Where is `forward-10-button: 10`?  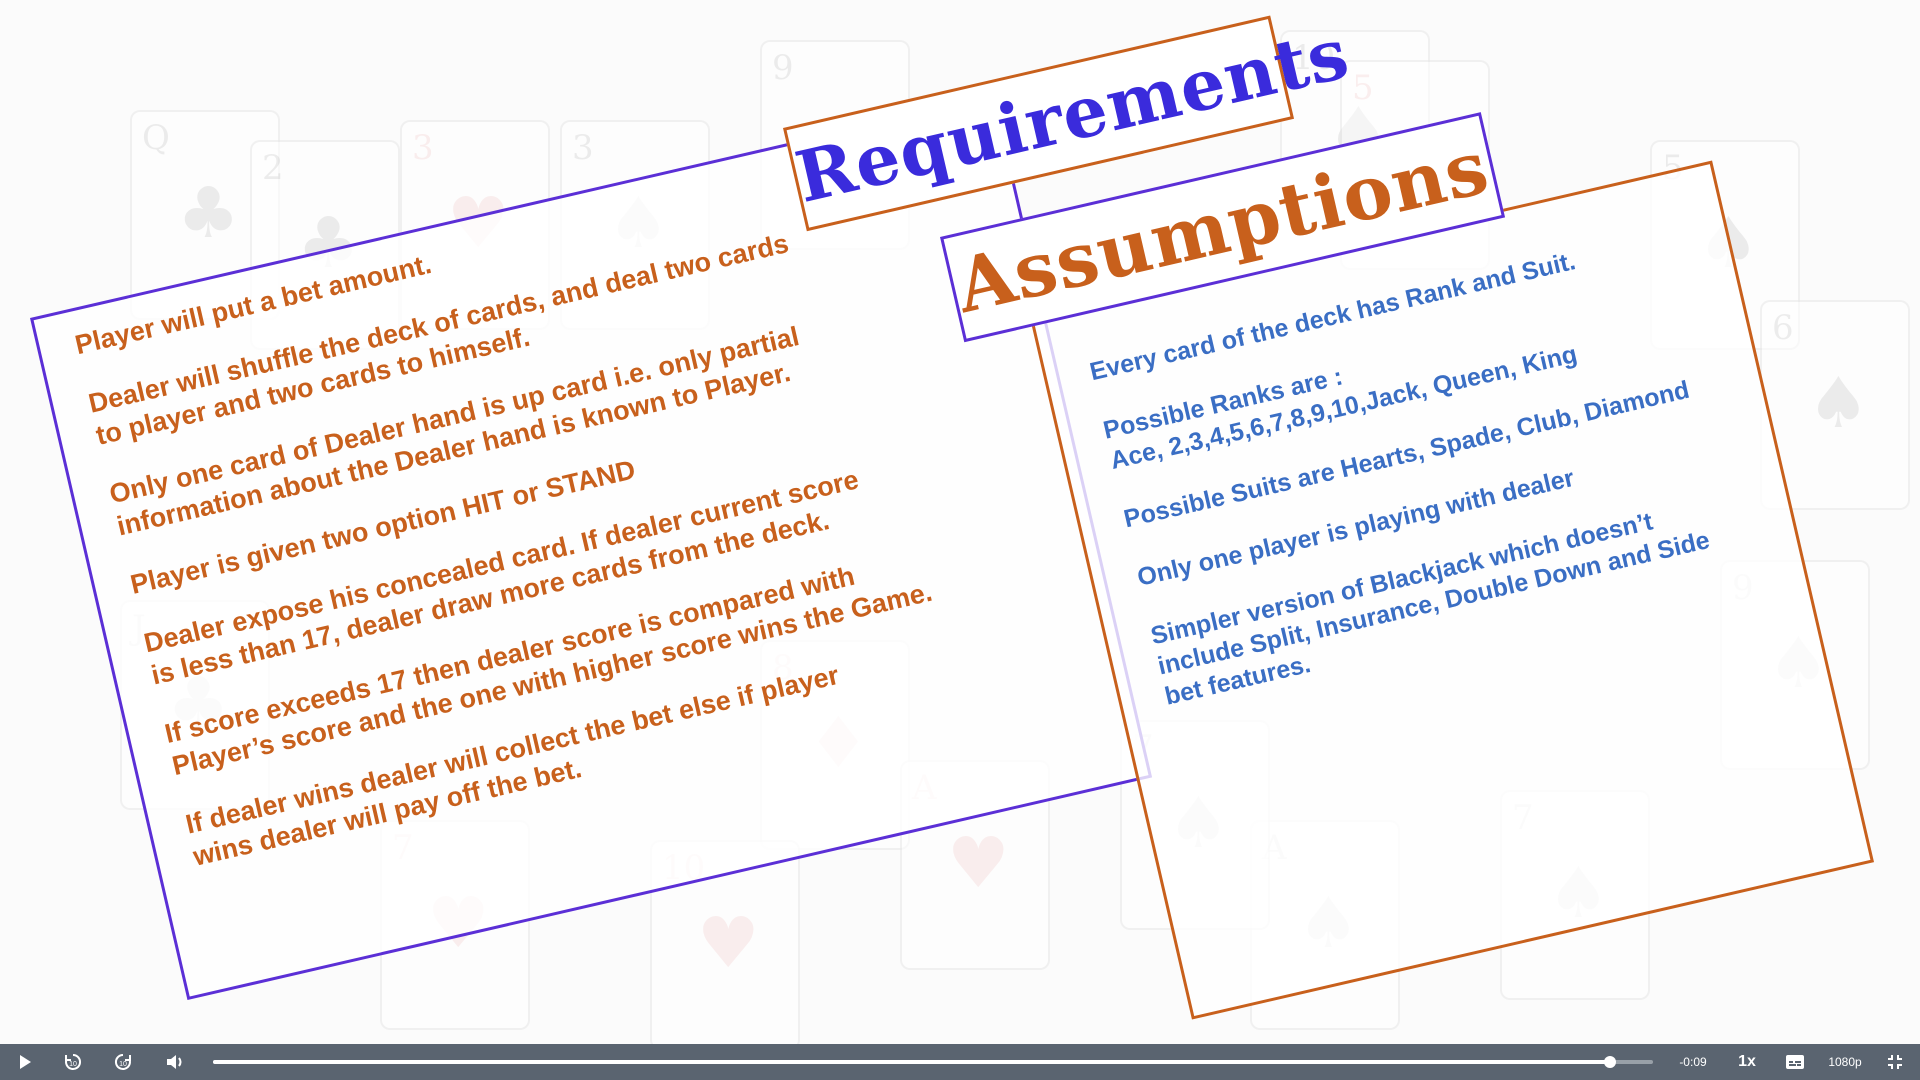 forward-10-button: 10 is located at coordinates (123, 1062).